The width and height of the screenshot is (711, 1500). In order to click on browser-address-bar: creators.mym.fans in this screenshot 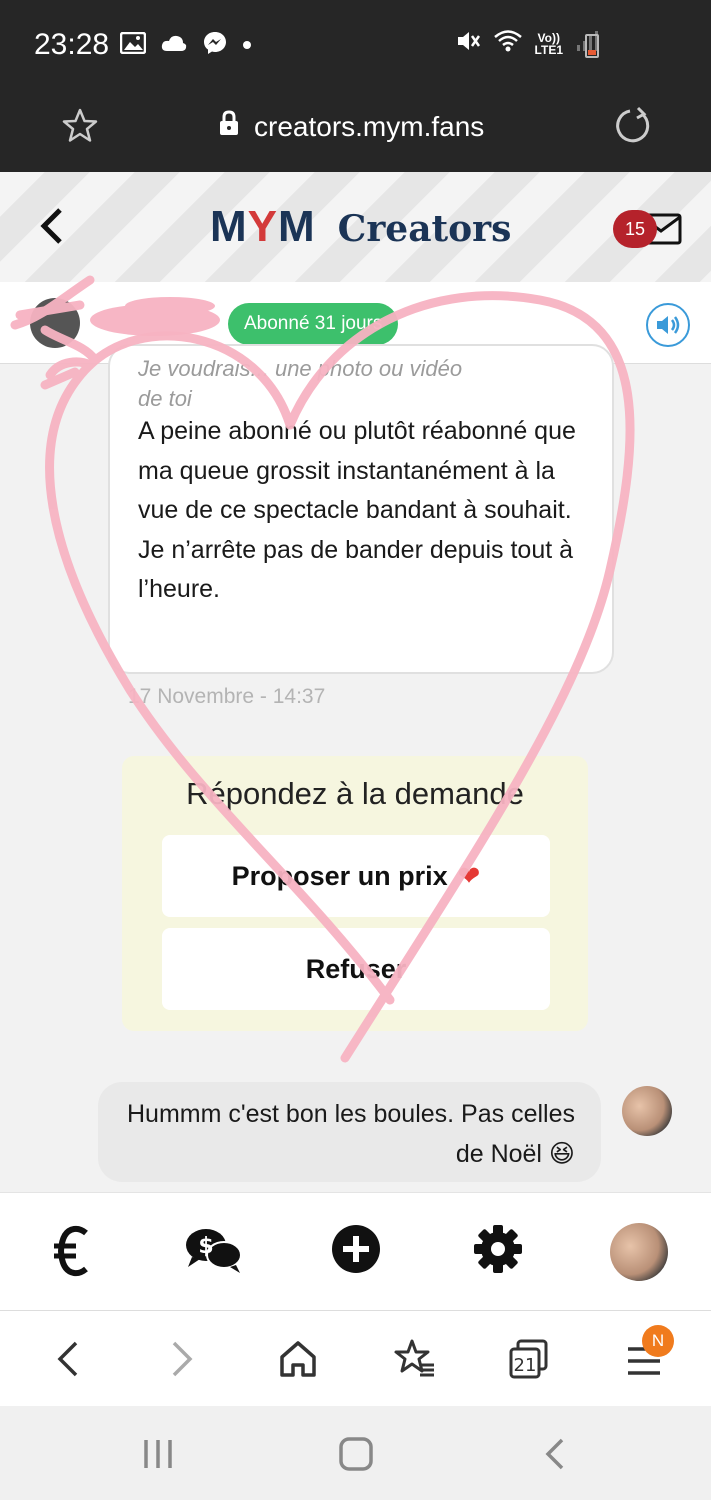, I will do `click(355, 132)`.